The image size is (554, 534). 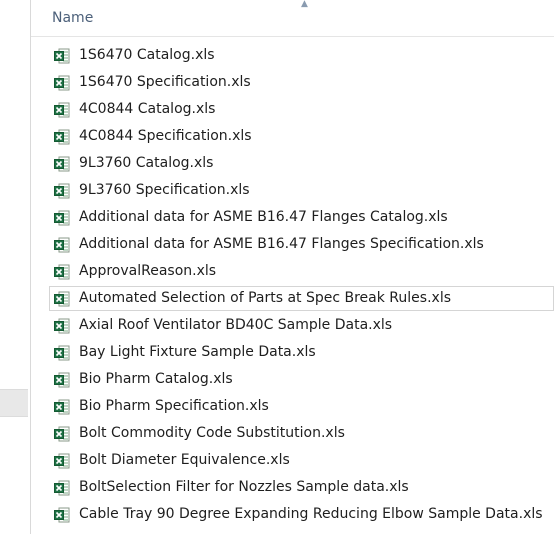 I want to click on file-name: 4C0844 Catalog.xls, so click(x=147, y=109).